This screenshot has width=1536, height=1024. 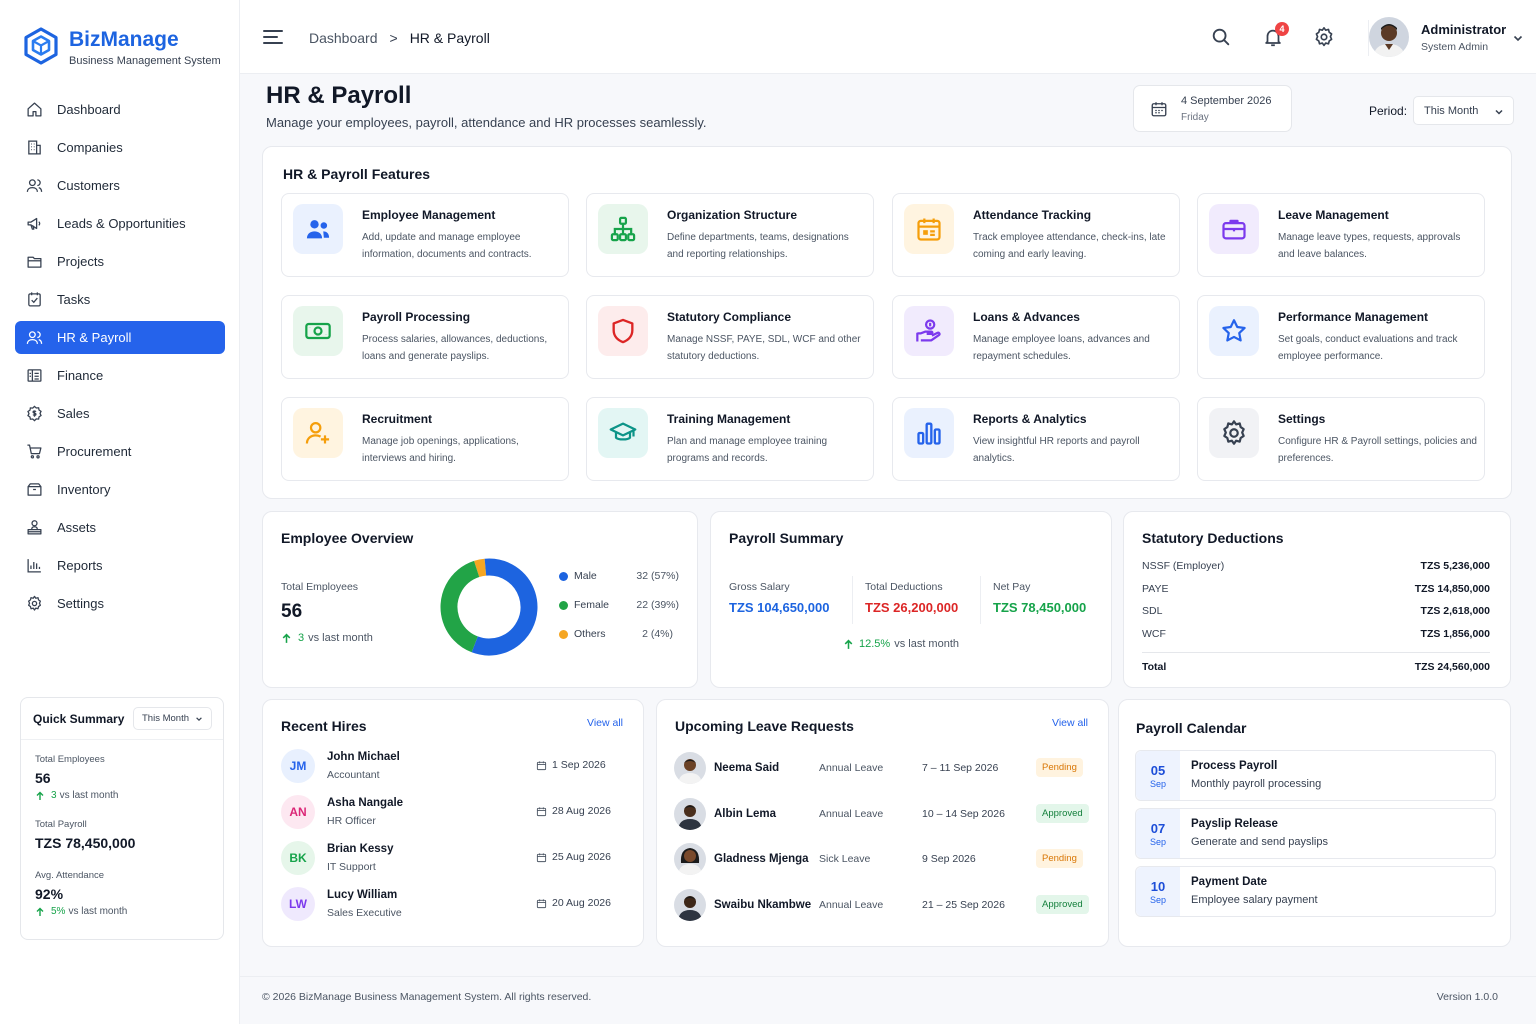 What do you see at coordinates (1152, 611) in the screenshot?
I see `deduction-label: SDL` at bounding box center [1152, 611].